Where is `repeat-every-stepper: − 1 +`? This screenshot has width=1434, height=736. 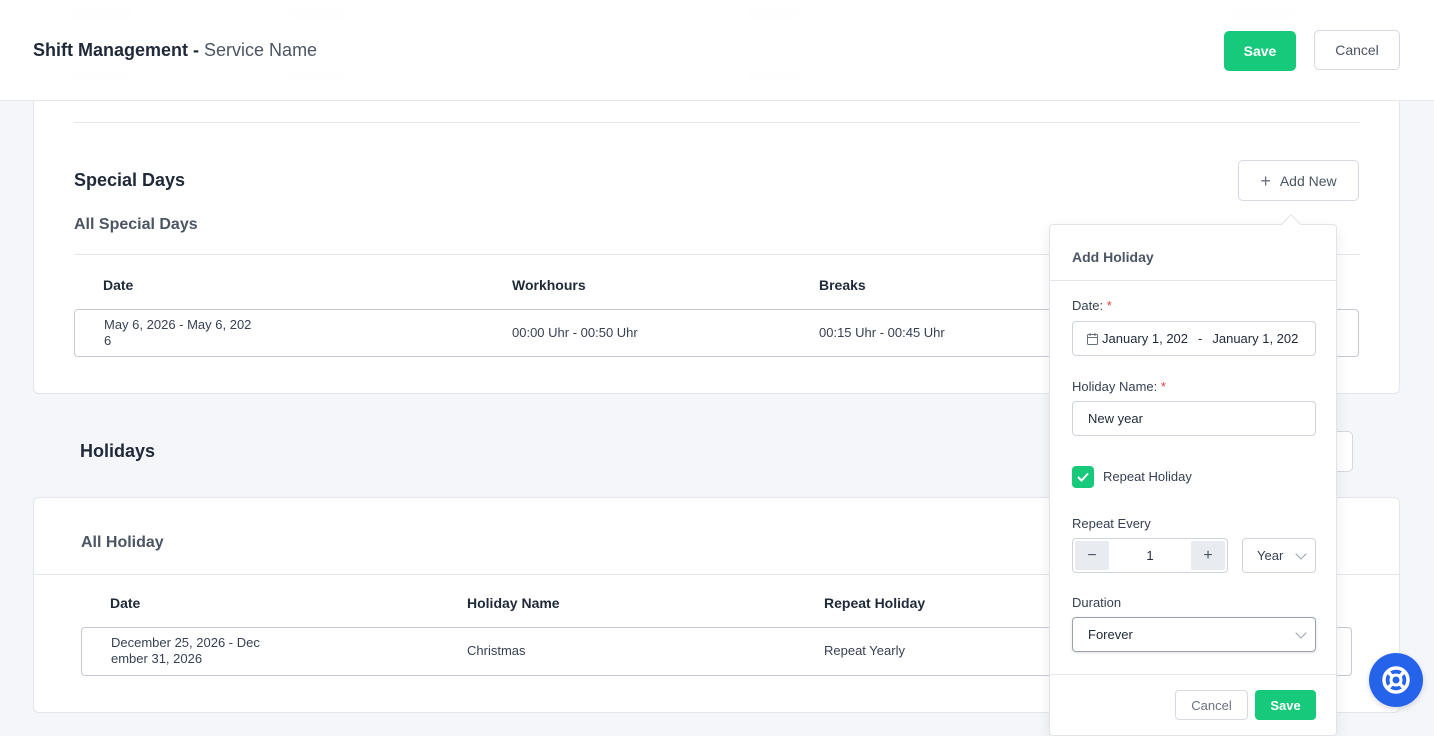
repeat-every-stepper: − 1 + is located at coordinates (1150, 555).